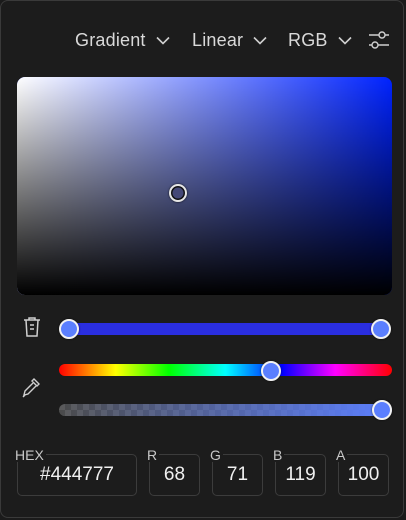 The image size is (406, 520). Describe the element at coordinates (308, 39) in the screenshot. I see `color-model-label: RGB` at that location.